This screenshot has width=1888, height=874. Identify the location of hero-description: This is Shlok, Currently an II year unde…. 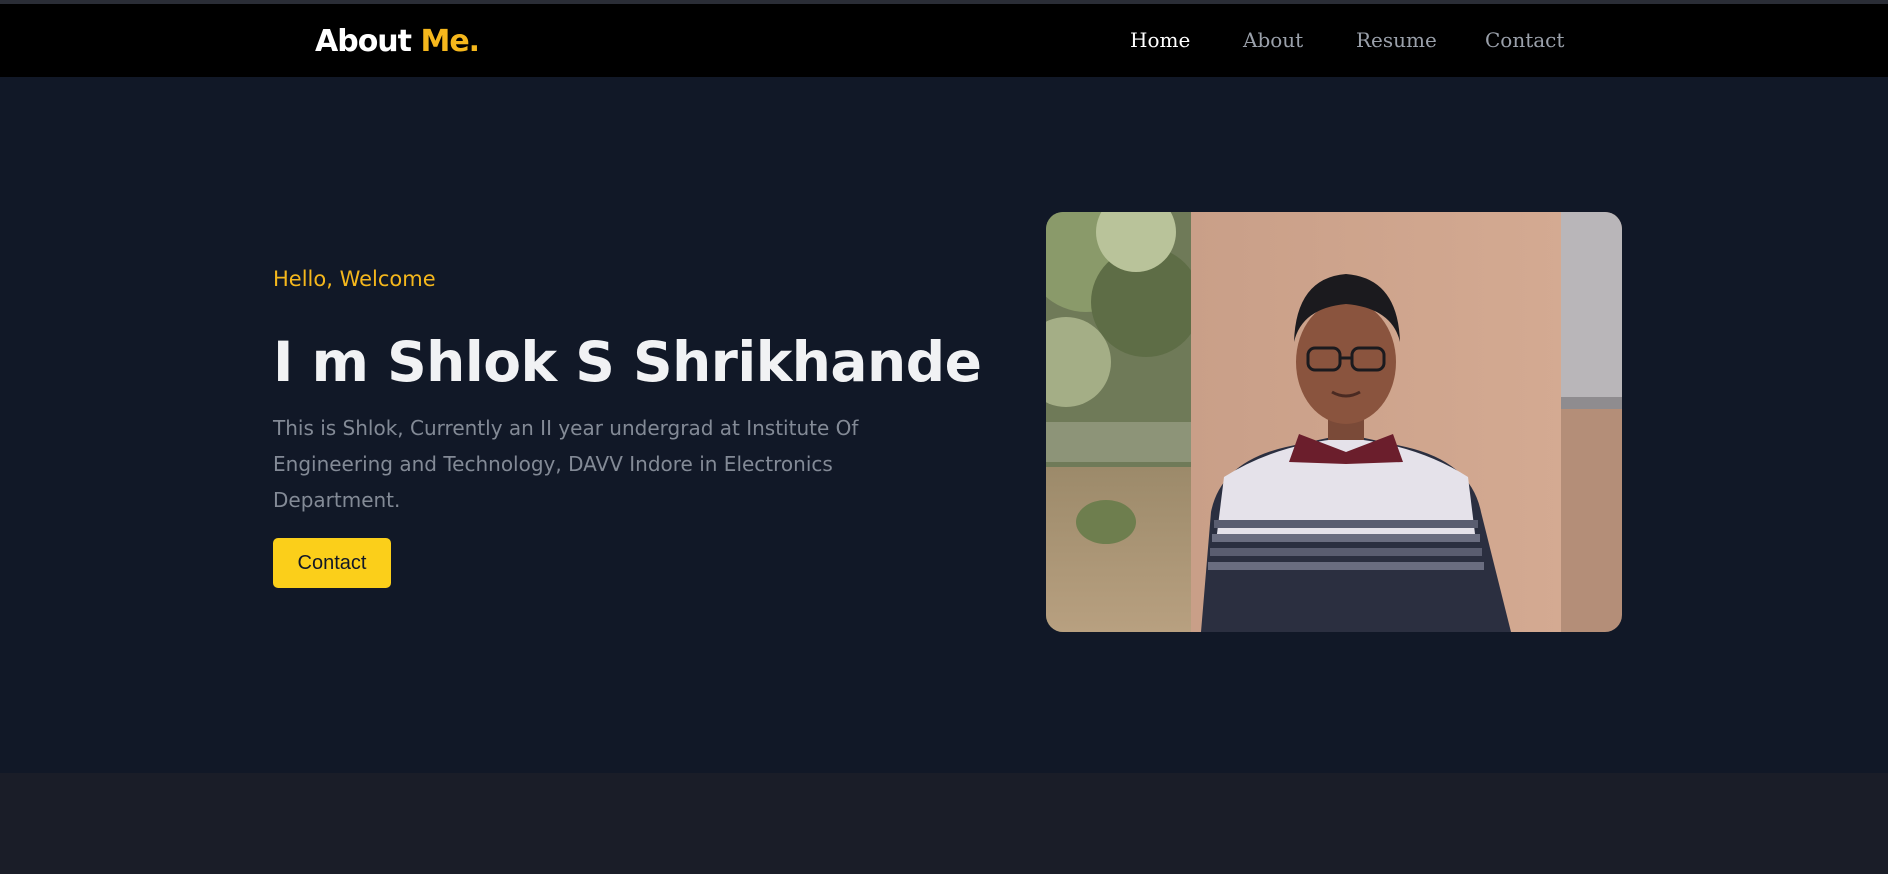
(566, 464).